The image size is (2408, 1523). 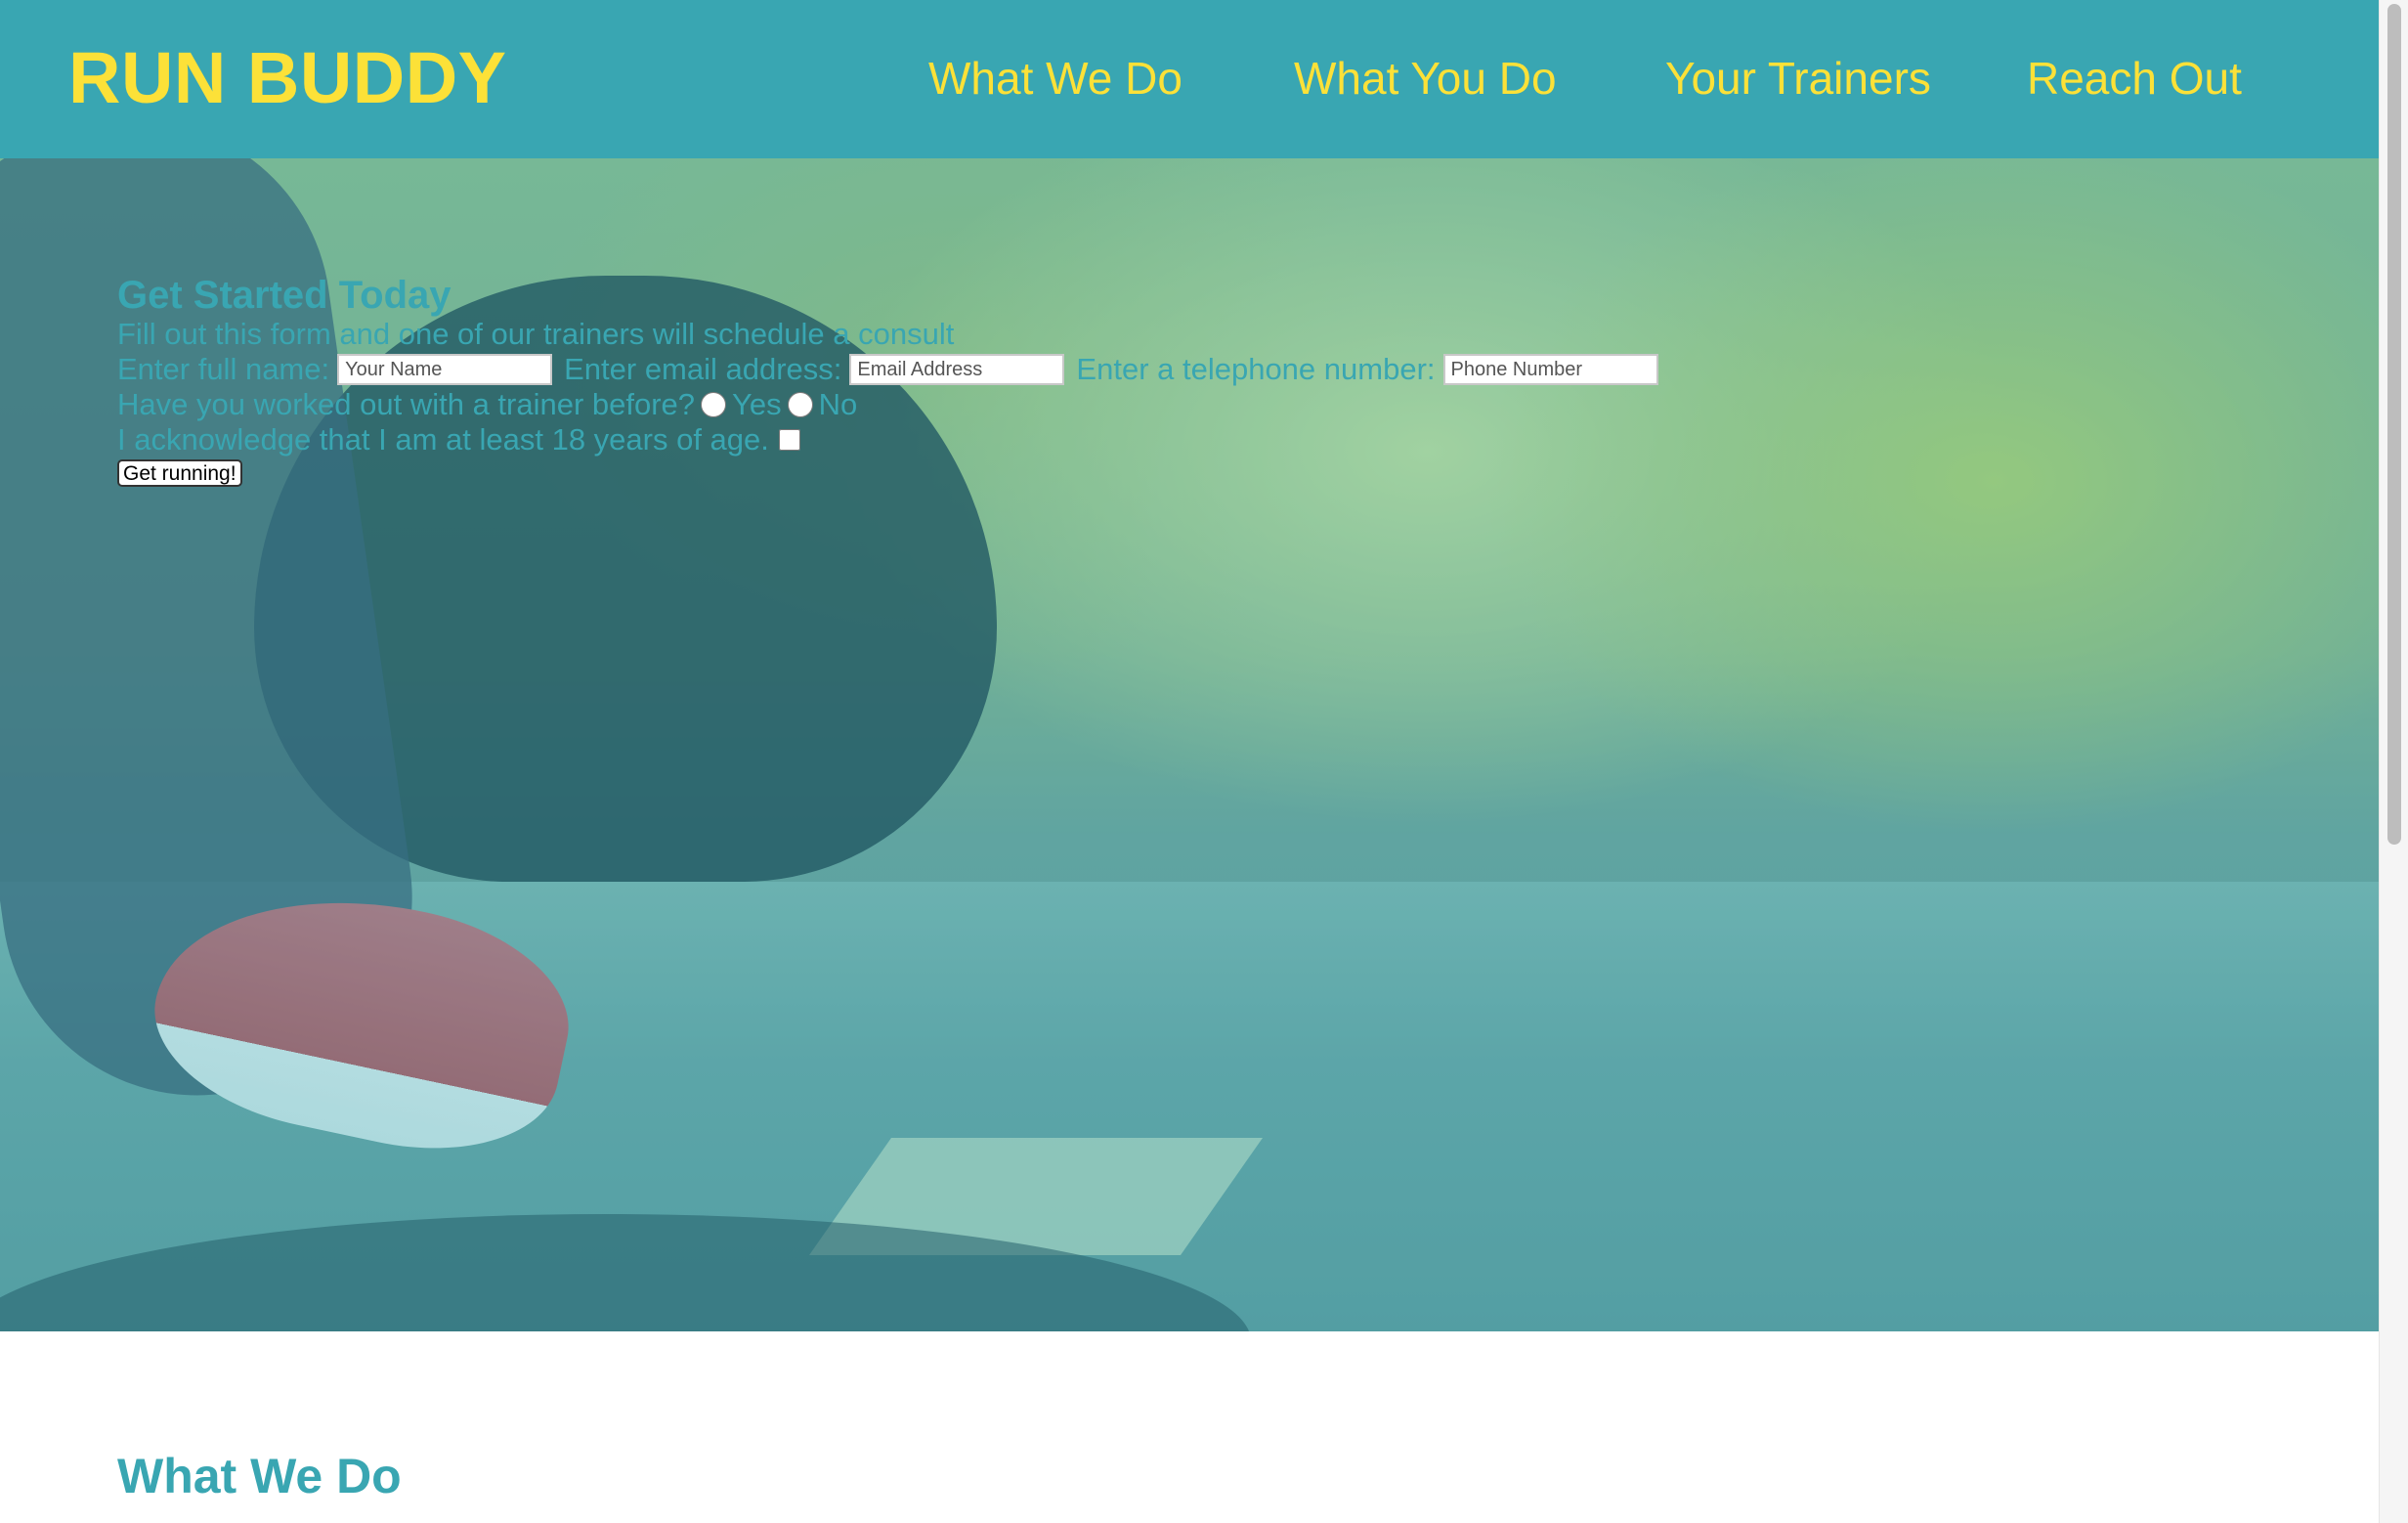 I want to click on phone-input, so click(x=1550, y=369).